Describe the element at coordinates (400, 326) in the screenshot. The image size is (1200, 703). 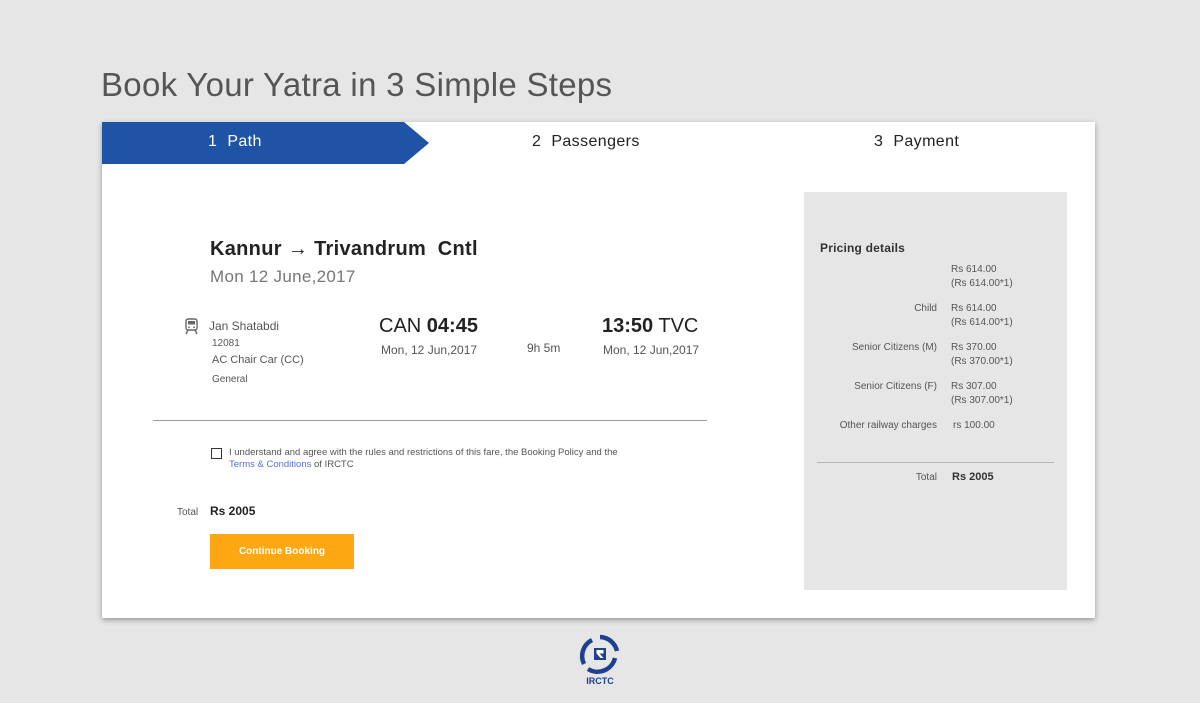
I see `departure-station: CAN` at that location.